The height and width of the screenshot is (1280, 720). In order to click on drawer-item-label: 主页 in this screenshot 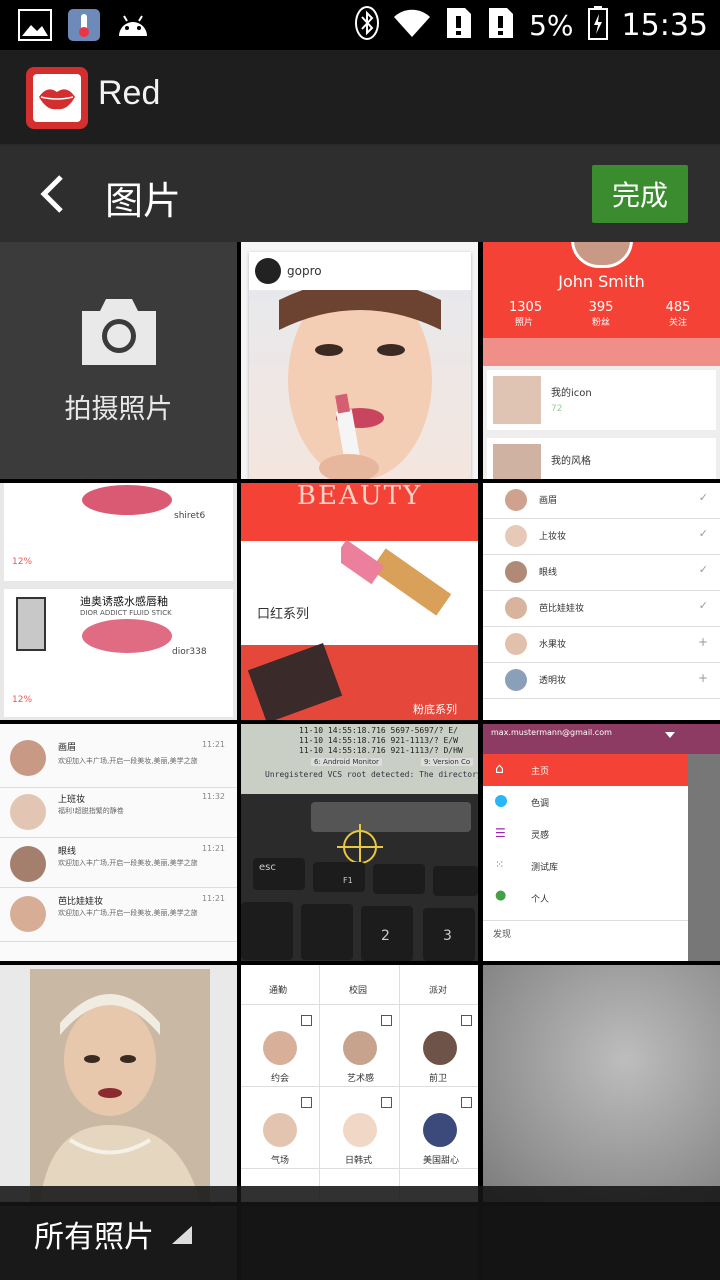, I will do `click(540, 772)`.